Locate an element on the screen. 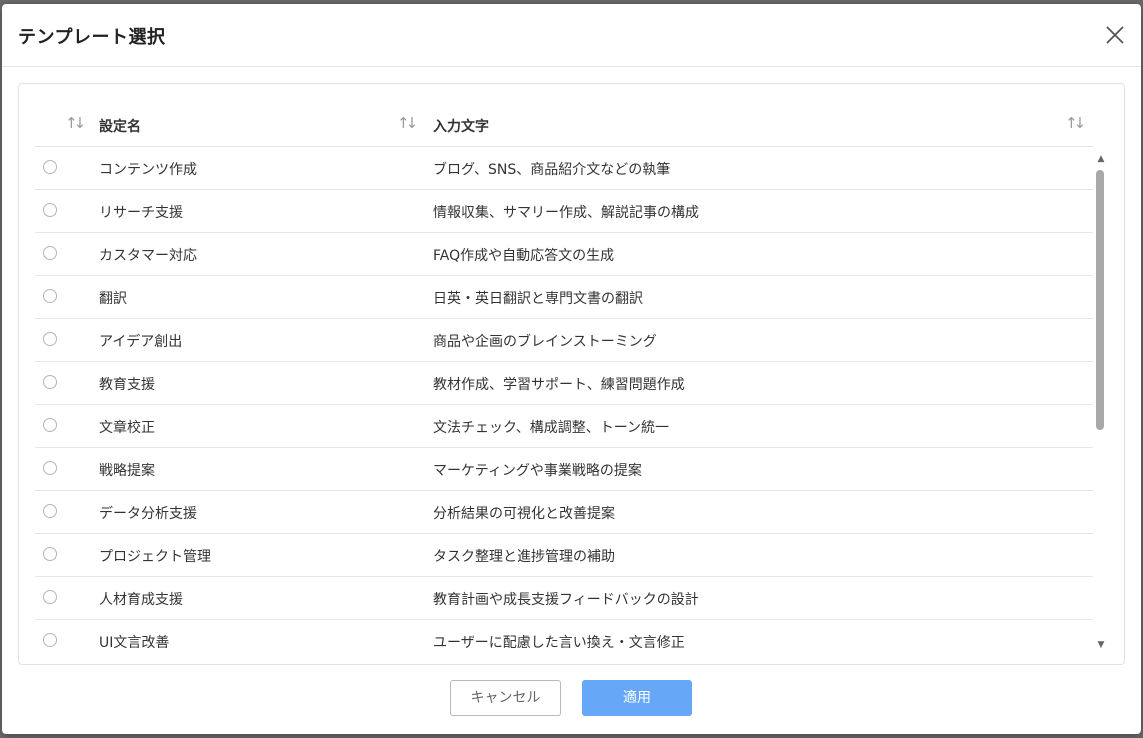 This screenshot has width=1143, height=738. cell-name: カスタマー対応 is located at coordinates (148, 256).